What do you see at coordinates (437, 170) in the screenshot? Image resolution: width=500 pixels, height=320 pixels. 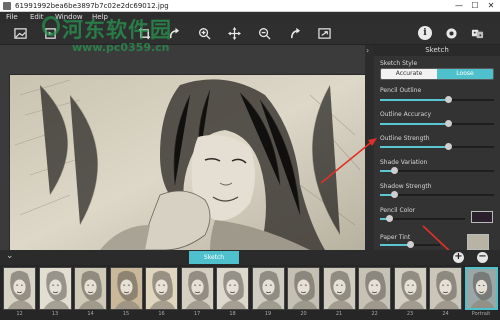 I see `shade-variation-slider` at bounding box center [437, 170].